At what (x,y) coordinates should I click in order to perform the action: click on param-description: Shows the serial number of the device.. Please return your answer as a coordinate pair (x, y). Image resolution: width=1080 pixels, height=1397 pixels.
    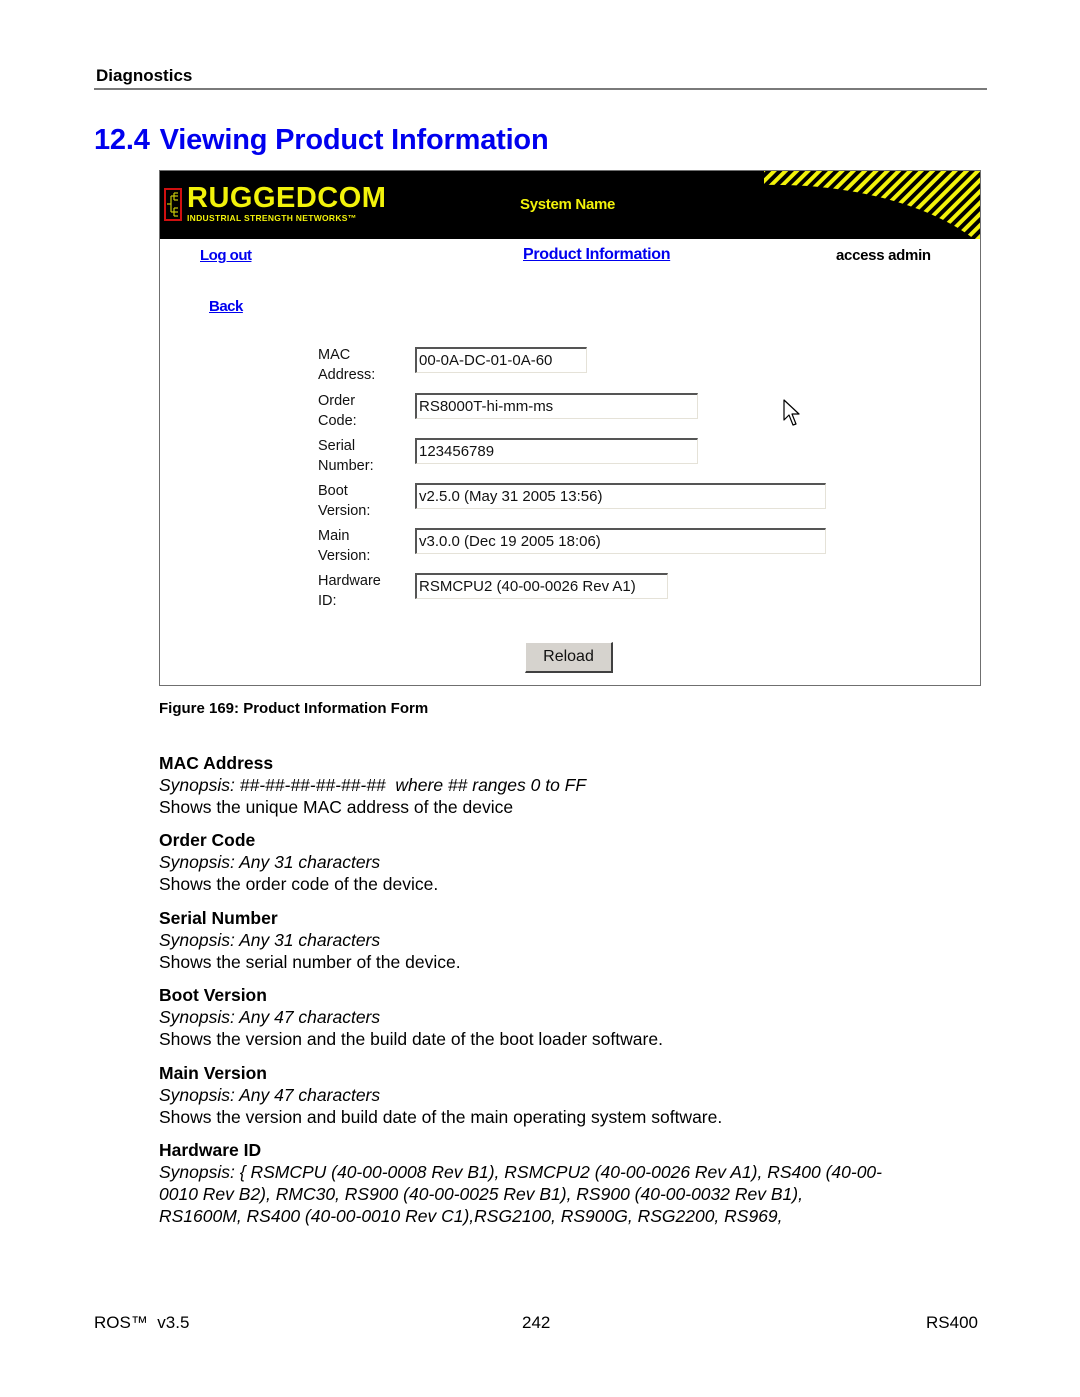
    Looking at the image, I should click on (310, 962).